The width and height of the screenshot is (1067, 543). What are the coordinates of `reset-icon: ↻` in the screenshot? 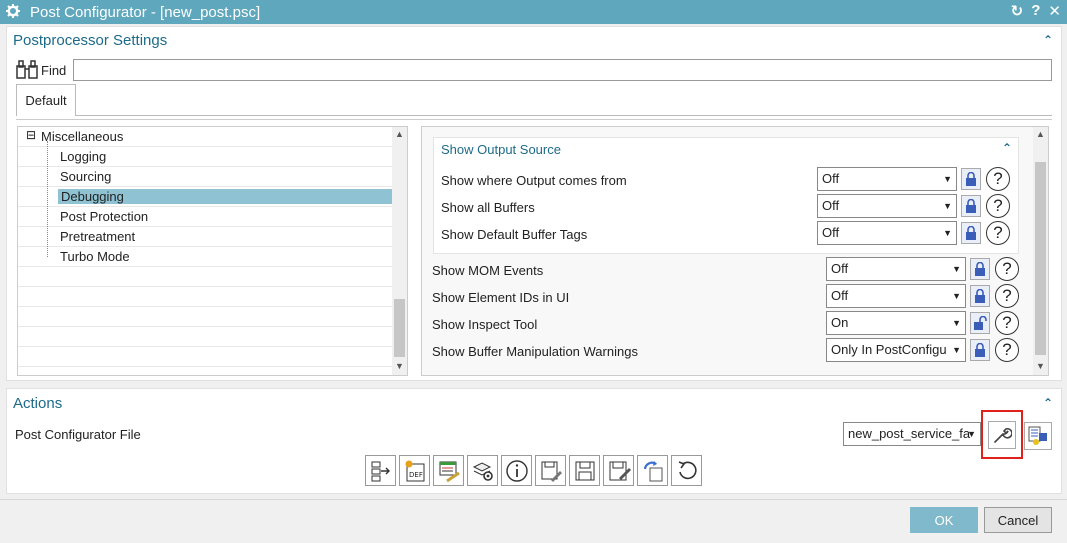 It's located at (1017, 11).